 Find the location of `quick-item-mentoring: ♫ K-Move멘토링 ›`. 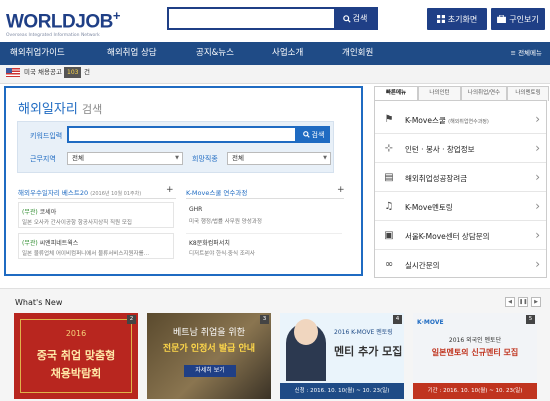

quick-item-mentoring: ♫ K-Move멘토링 › is located at coordinates (460, 206).